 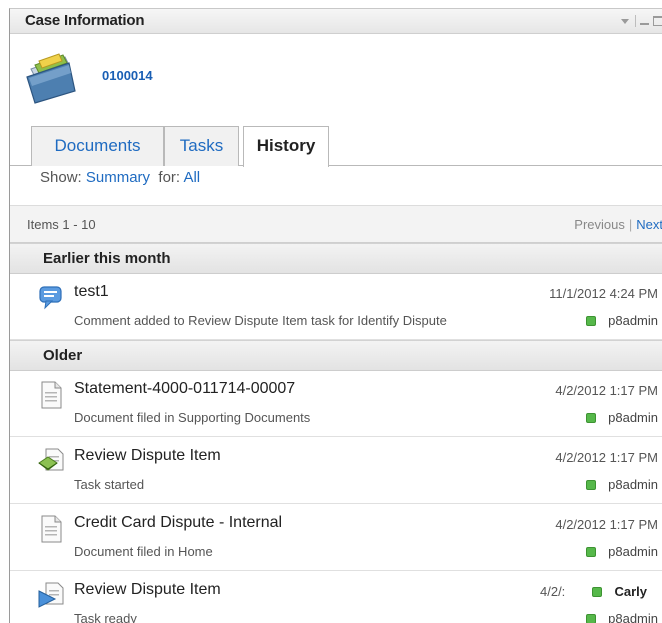 I want to click on maximize-icon, so click(x=657, y=21).